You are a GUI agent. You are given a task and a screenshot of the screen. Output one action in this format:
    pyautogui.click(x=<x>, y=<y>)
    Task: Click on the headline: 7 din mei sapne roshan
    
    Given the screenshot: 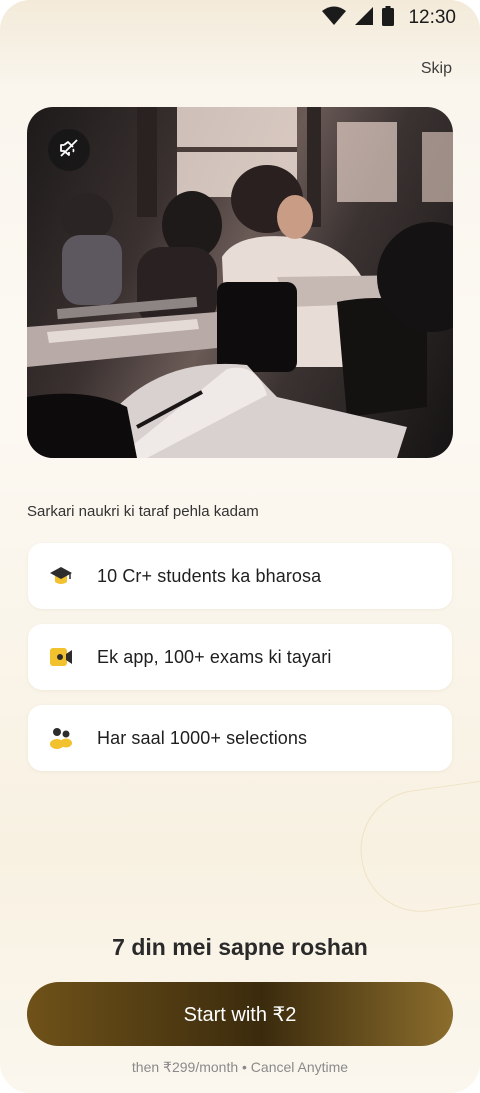 What is the action you would take?
    pyautogui.click(x=240, y=947)
    